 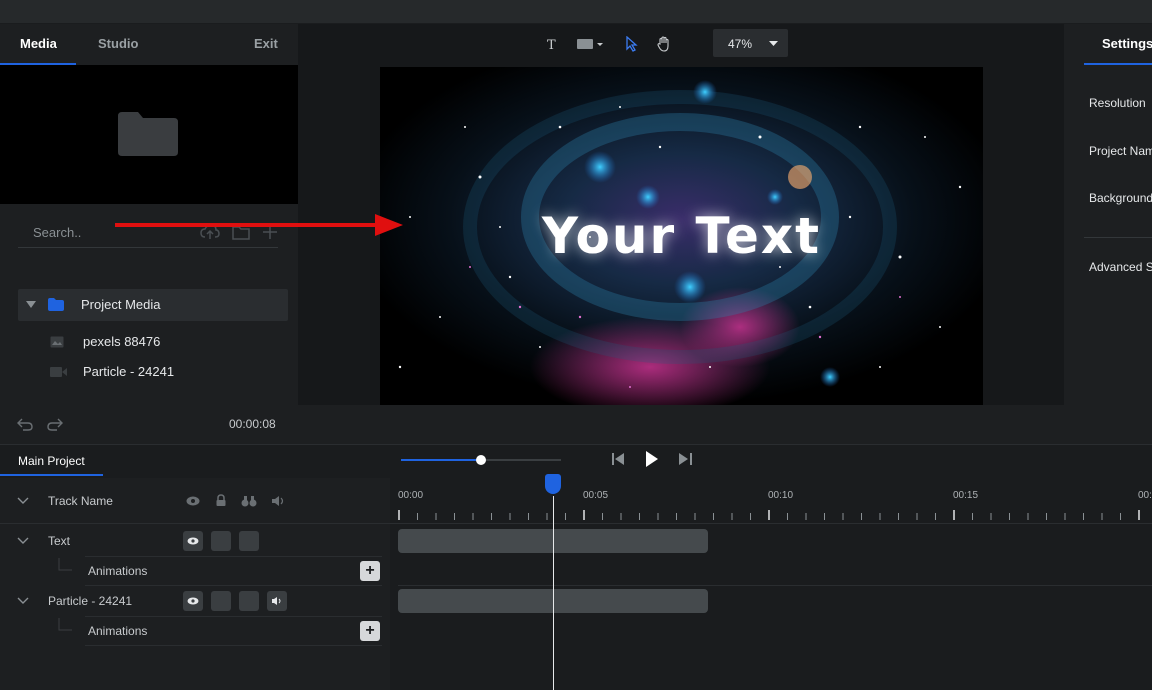 What do you see at coordinates (195, 584) in the screenshot?
I see `track-headers` at bounding box center [195, 584].